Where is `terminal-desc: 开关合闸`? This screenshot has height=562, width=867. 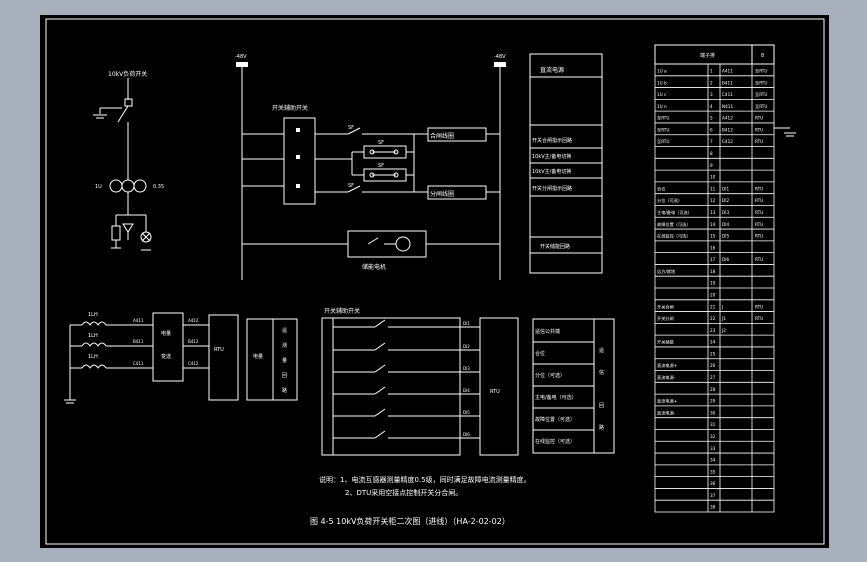
terminal-desc: 开关合闸 is located at coordinates (665, 306).